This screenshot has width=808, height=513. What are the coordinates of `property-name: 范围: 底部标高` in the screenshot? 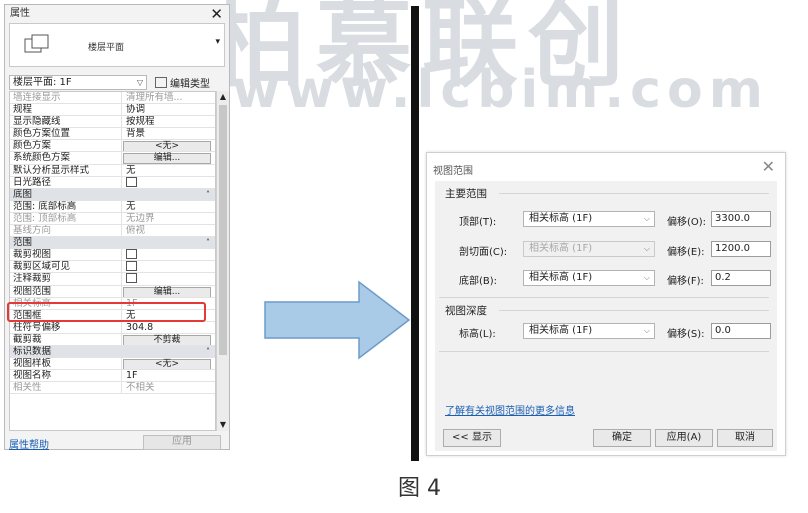 It's located at (66, 206).